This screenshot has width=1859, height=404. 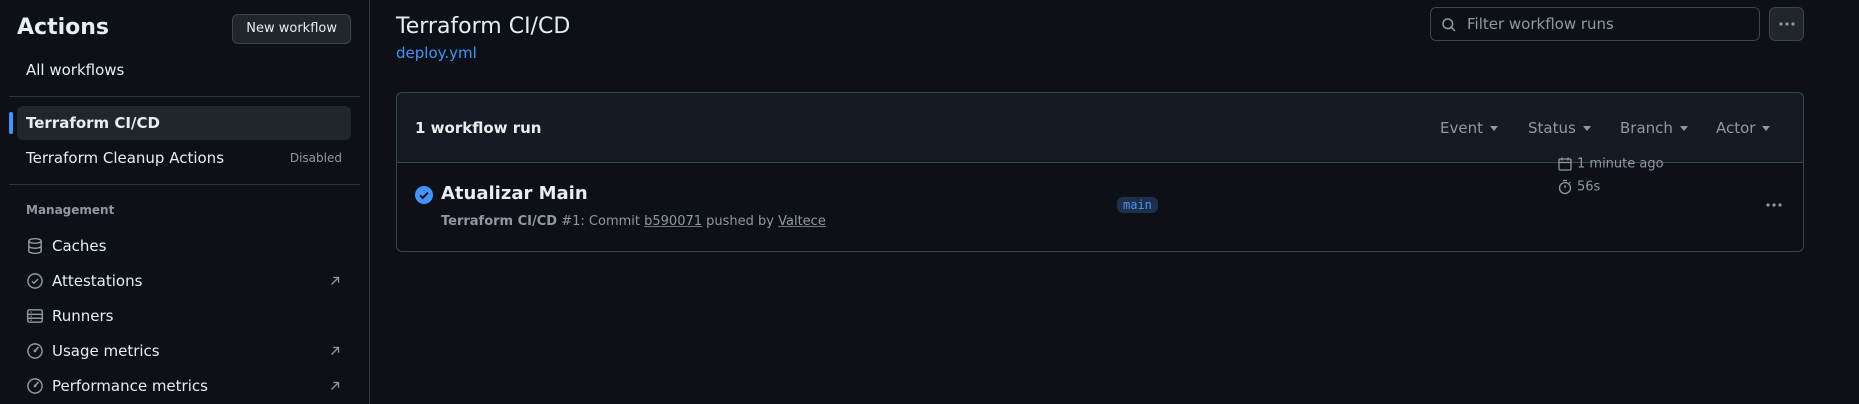 What do you see at coordinates (1461, 128) in the screenshot?
I see `filter-label: Event` at bounding box center [1461, 128].